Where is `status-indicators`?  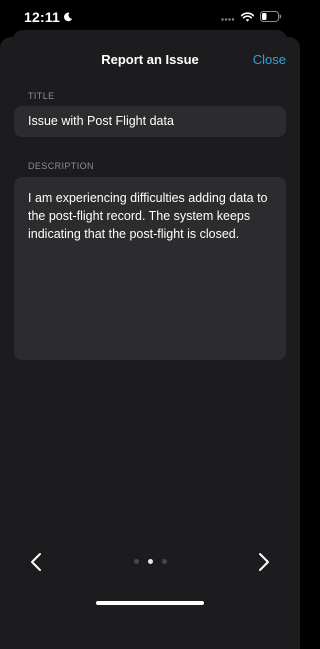 status-indicators is located at coordinates (251, 16).